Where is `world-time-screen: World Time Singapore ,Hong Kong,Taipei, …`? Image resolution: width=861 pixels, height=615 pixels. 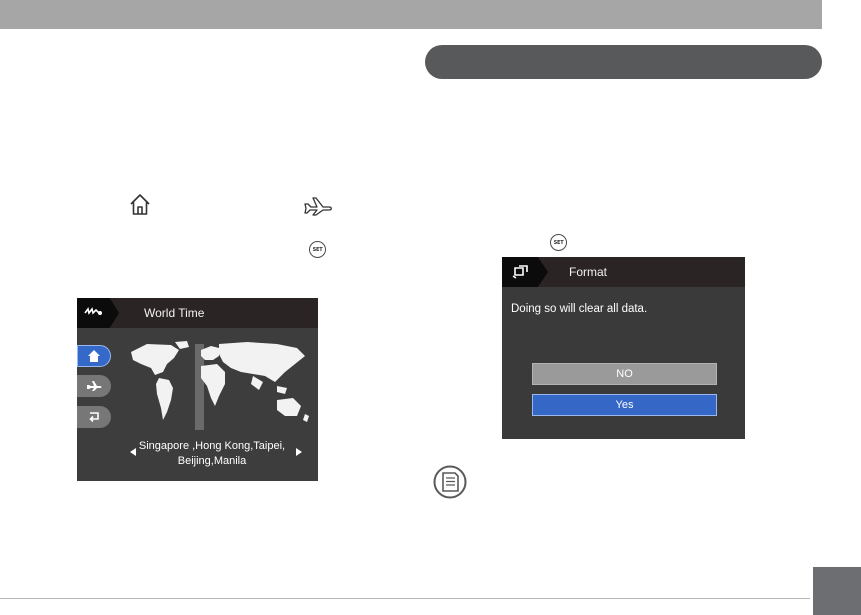
world-time-screen: World Time Singapore ,Hong Kong,Taipei, … is located at coordinates (197, 389).